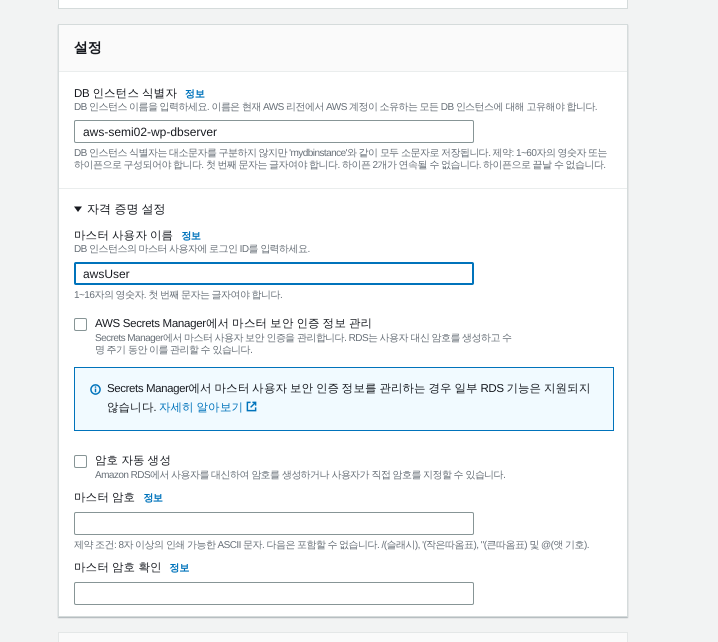 Image resolution: width=718 pixels, height=642 pixels. I want to click on field-constraint: DB 인스턴스 식별자는 대소문자를 구분하지 않지만 'mydbinstance'와 같이 모두 소문자로 저장됩니다. 제약: 1~60자의 영숫자 또는 하이픈으로 구성되어야 합니다. 첫 번째 문자는 글자여야 합니다. 하이픈 2개가 연속될 수 없습니다. 하이픈으로 끝날 수 없습니다., so click(341, 160).